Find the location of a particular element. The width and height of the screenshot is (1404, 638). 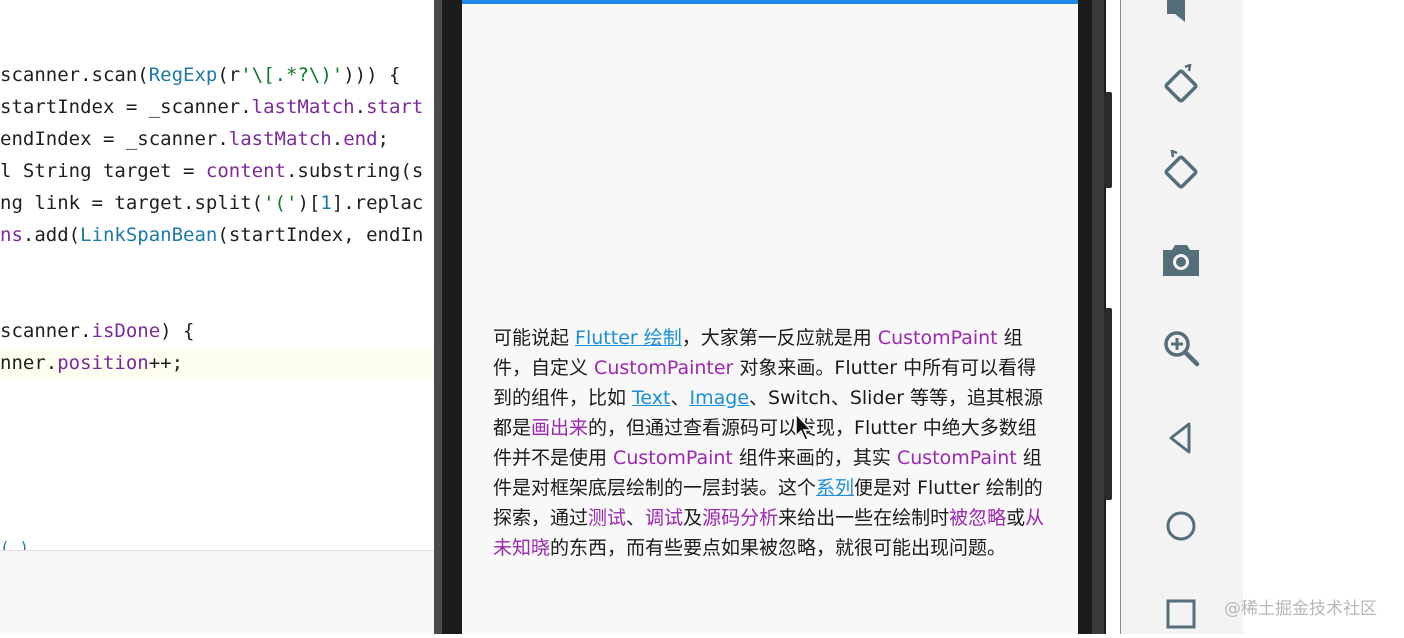

code-line: startIndex = _scanner.lastMatch.start is located at coordinates (211, 107).